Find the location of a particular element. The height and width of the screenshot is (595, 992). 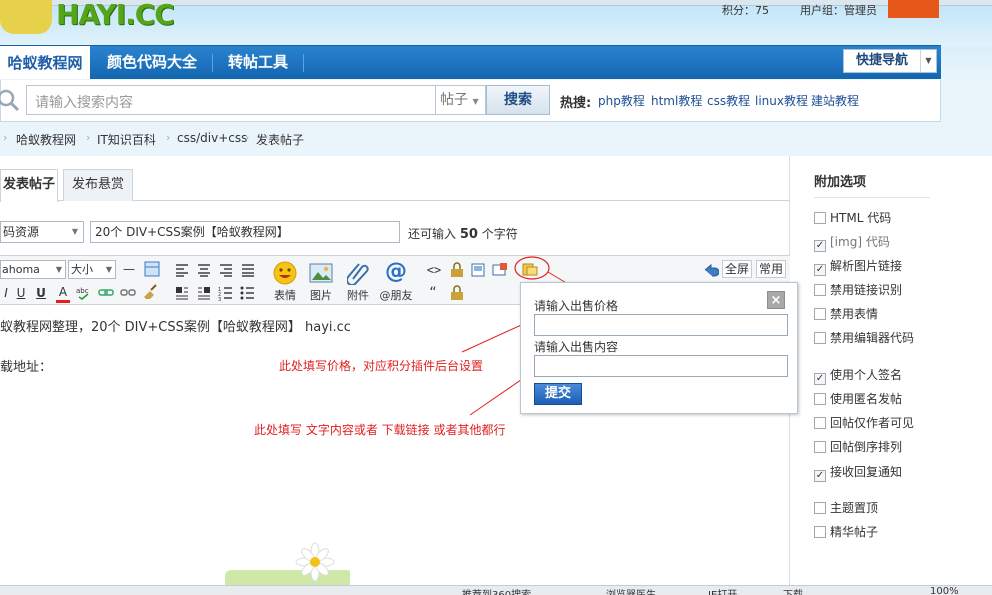

close-icon: × is located at coordinates (776, 300).